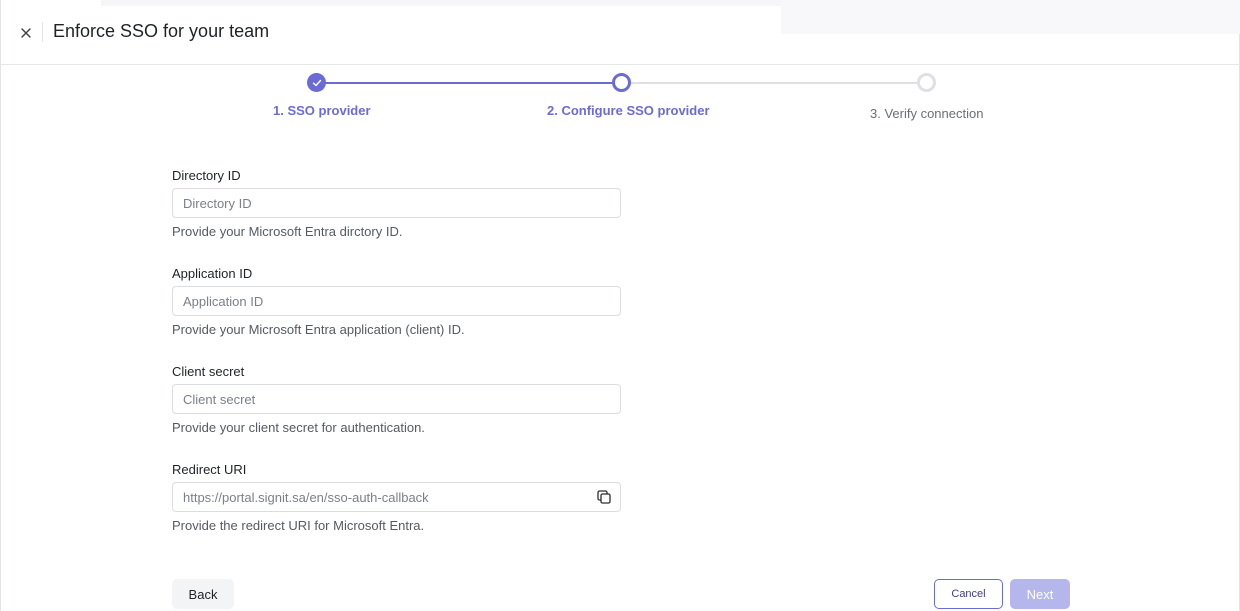 This screenshot has height=611, width=1240. What do you see at coordinates (773, 83) in the screenshot?
I see `step-connector-pending` at bounding box center [773, 83].